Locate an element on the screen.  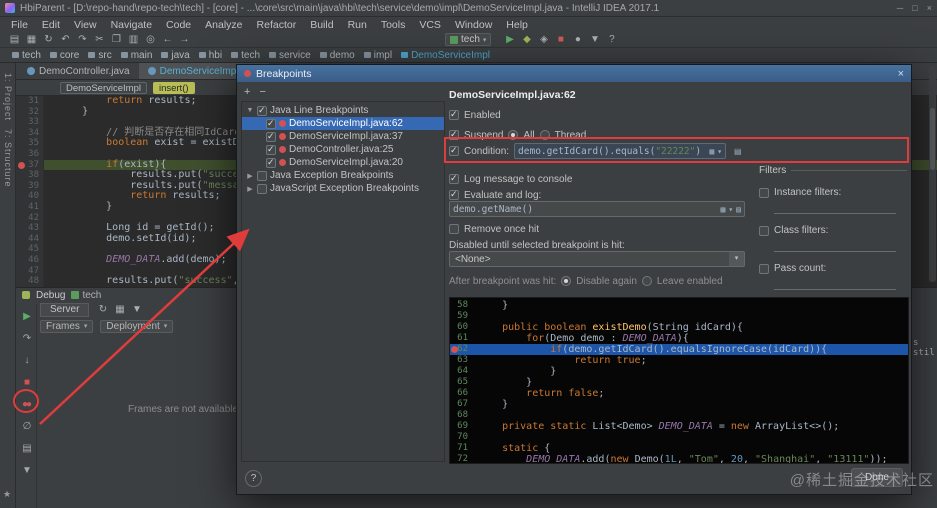
menu-item: View is located at coordinates (85, 25).